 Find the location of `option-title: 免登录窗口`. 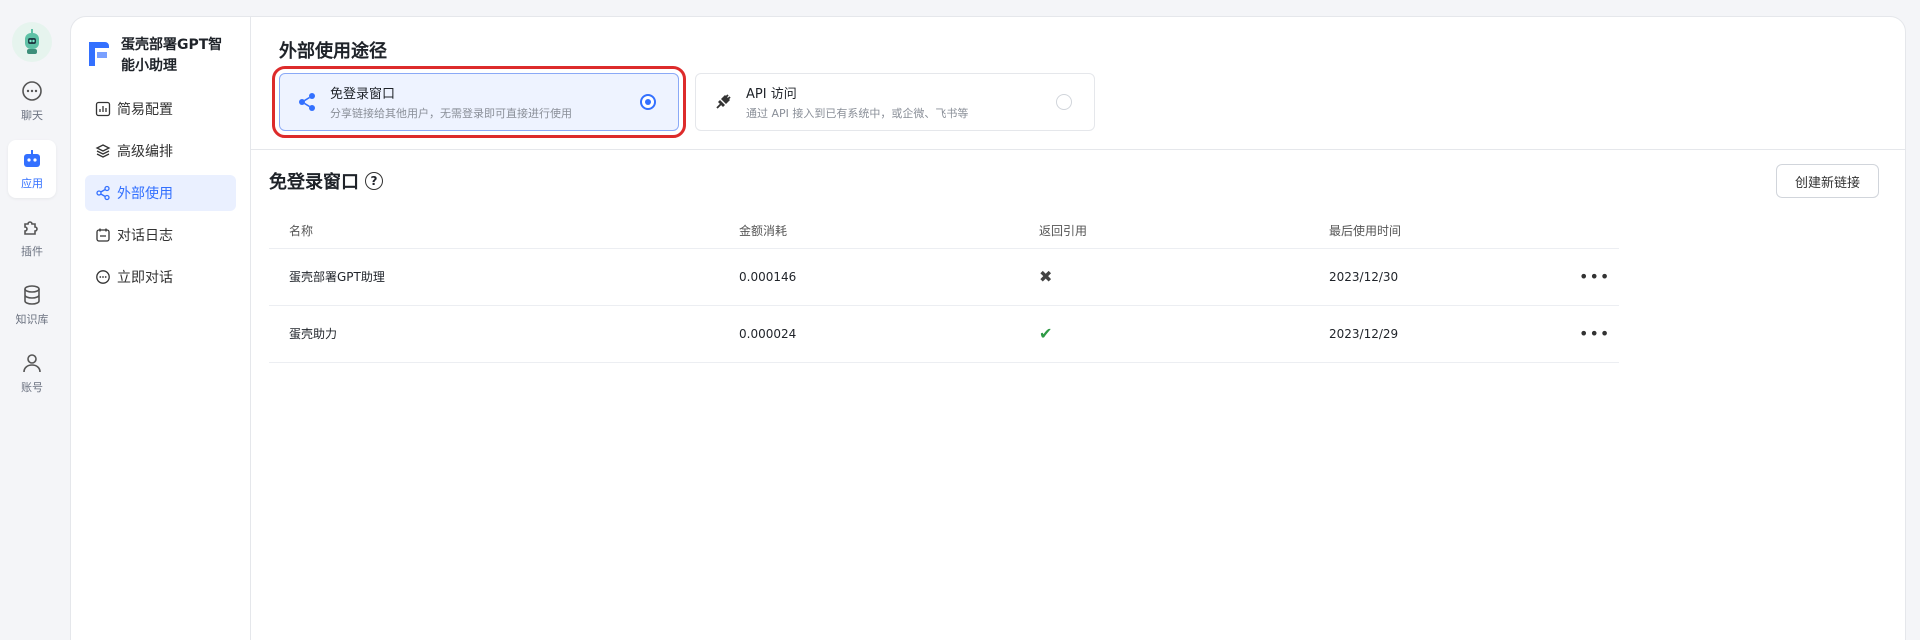

option-title: 免登录窗口 is located at coordinates (363, 94).